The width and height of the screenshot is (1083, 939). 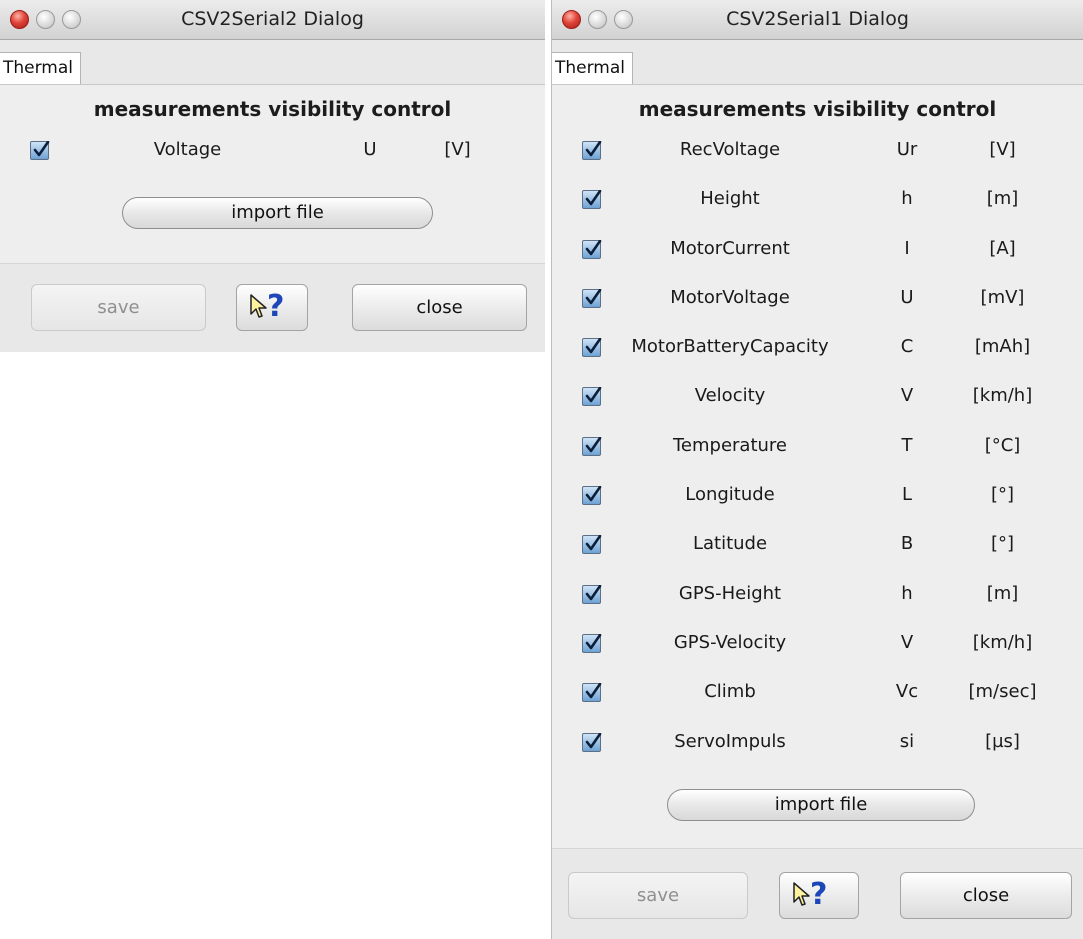 What do you see at coordinates (730, 297) in the screenshot?
I see `measurement-name: MotorVoltage` at bounding box center [730, 297].